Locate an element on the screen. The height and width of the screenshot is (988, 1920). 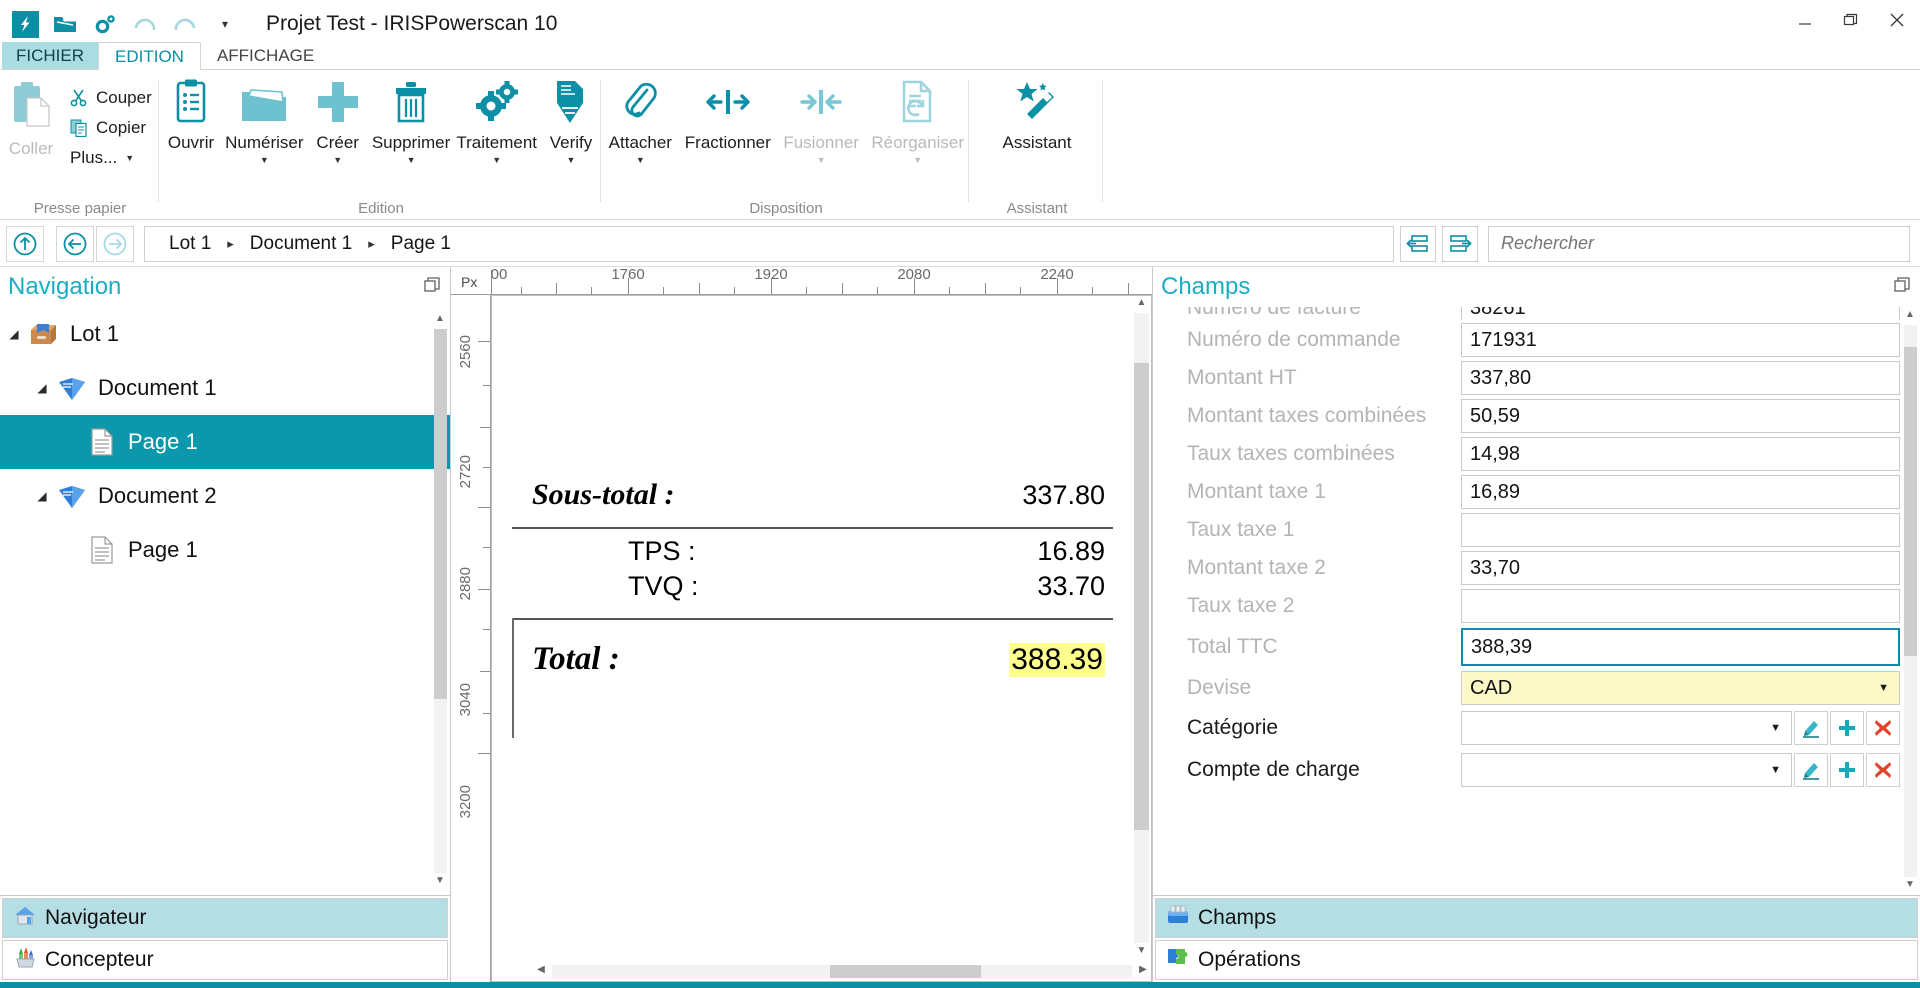
tab-label: Concepteur is located at coordinates (99, 959).